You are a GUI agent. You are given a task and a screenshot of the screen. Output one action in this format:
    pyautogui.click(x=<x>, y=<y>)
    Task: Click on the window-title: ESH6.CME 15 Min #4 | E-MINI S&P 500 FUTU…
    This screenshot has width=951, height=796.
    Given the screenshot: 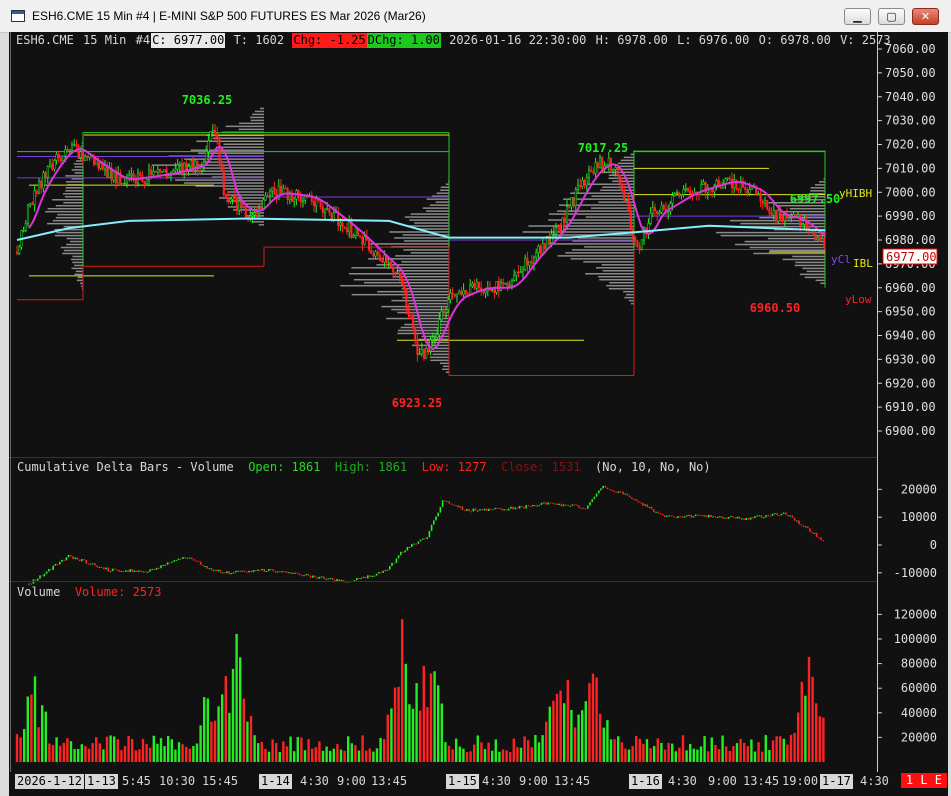 What is the action you would take?
    pyautogui.click(x=229, y=16)
    